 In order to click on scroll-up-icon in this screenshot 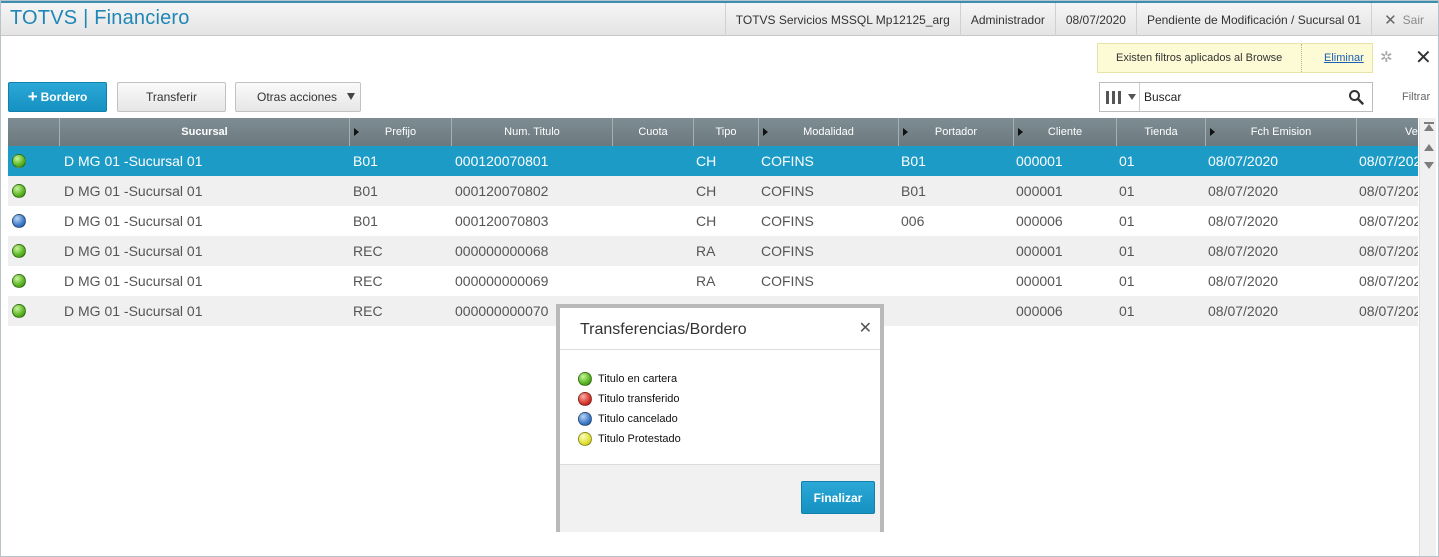, I will do `click(1429, 147)`.